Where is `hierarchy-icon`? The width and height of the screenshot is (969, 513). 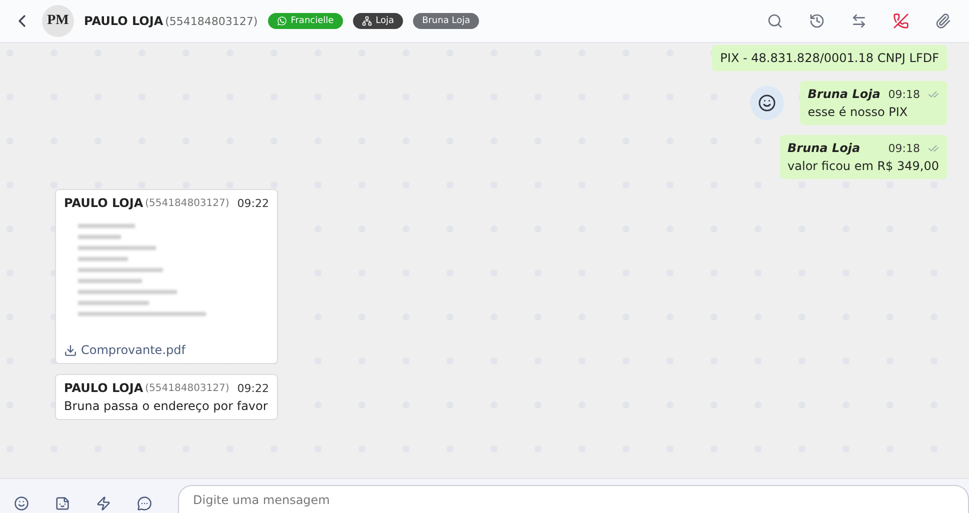
hierarchy-icon is located at coordinates (367, 21).